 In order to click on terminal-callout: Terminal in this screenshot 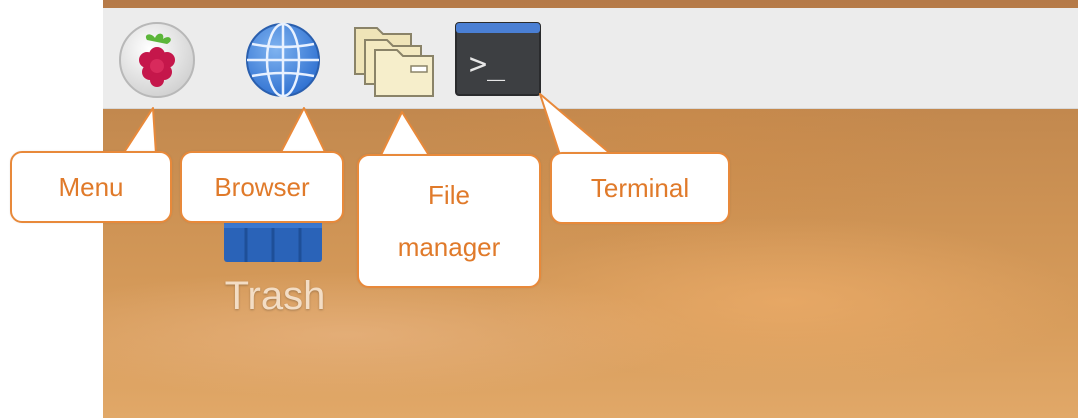, I will do `click(640, 188)`.